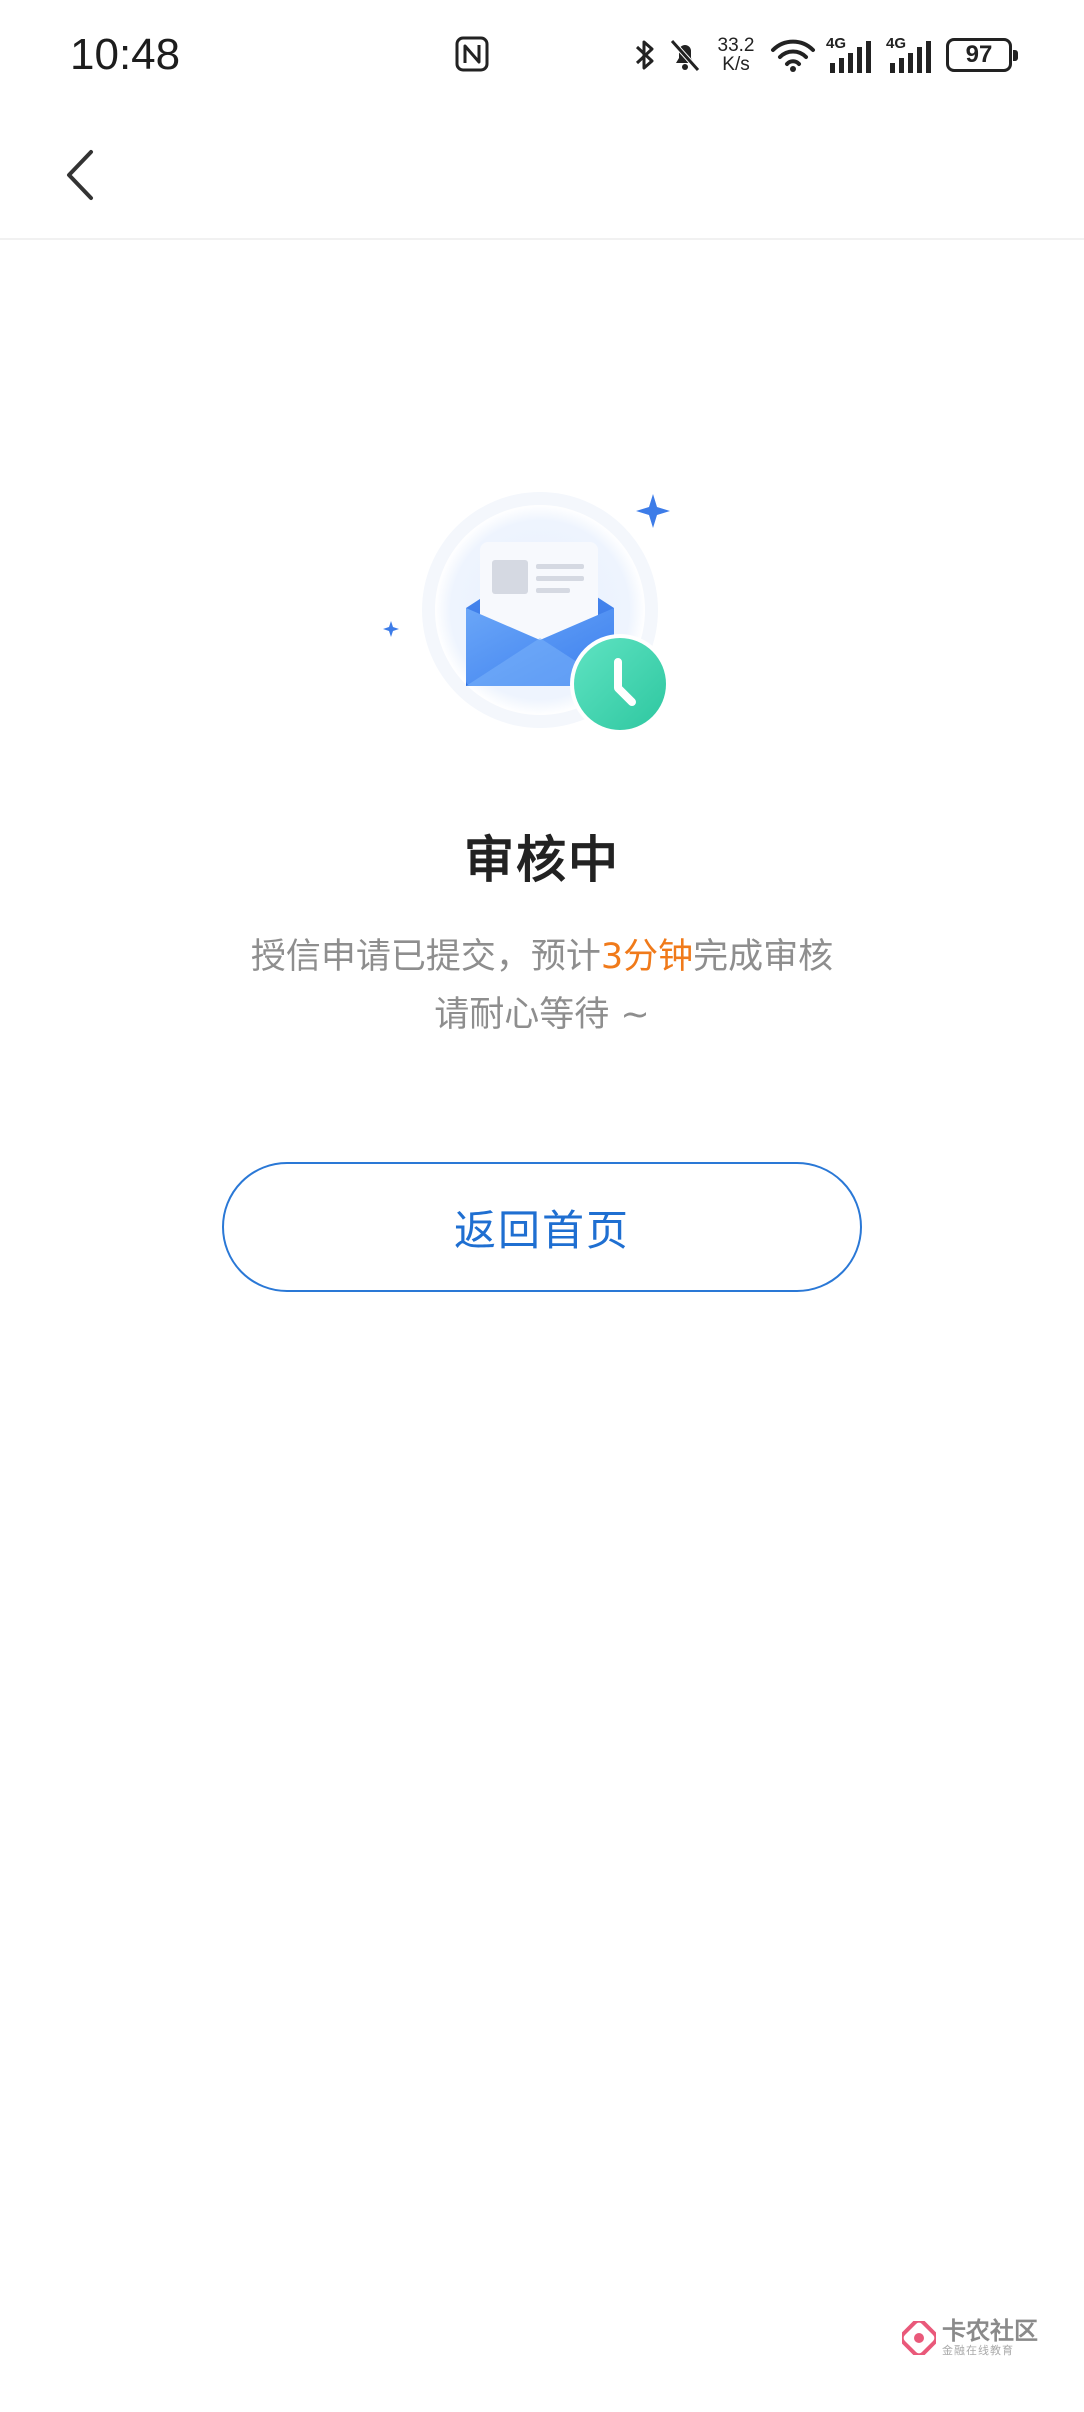 The height and width of the screenshot is (2412, 1084). I want to click on nav-bar, so click(542, 175).